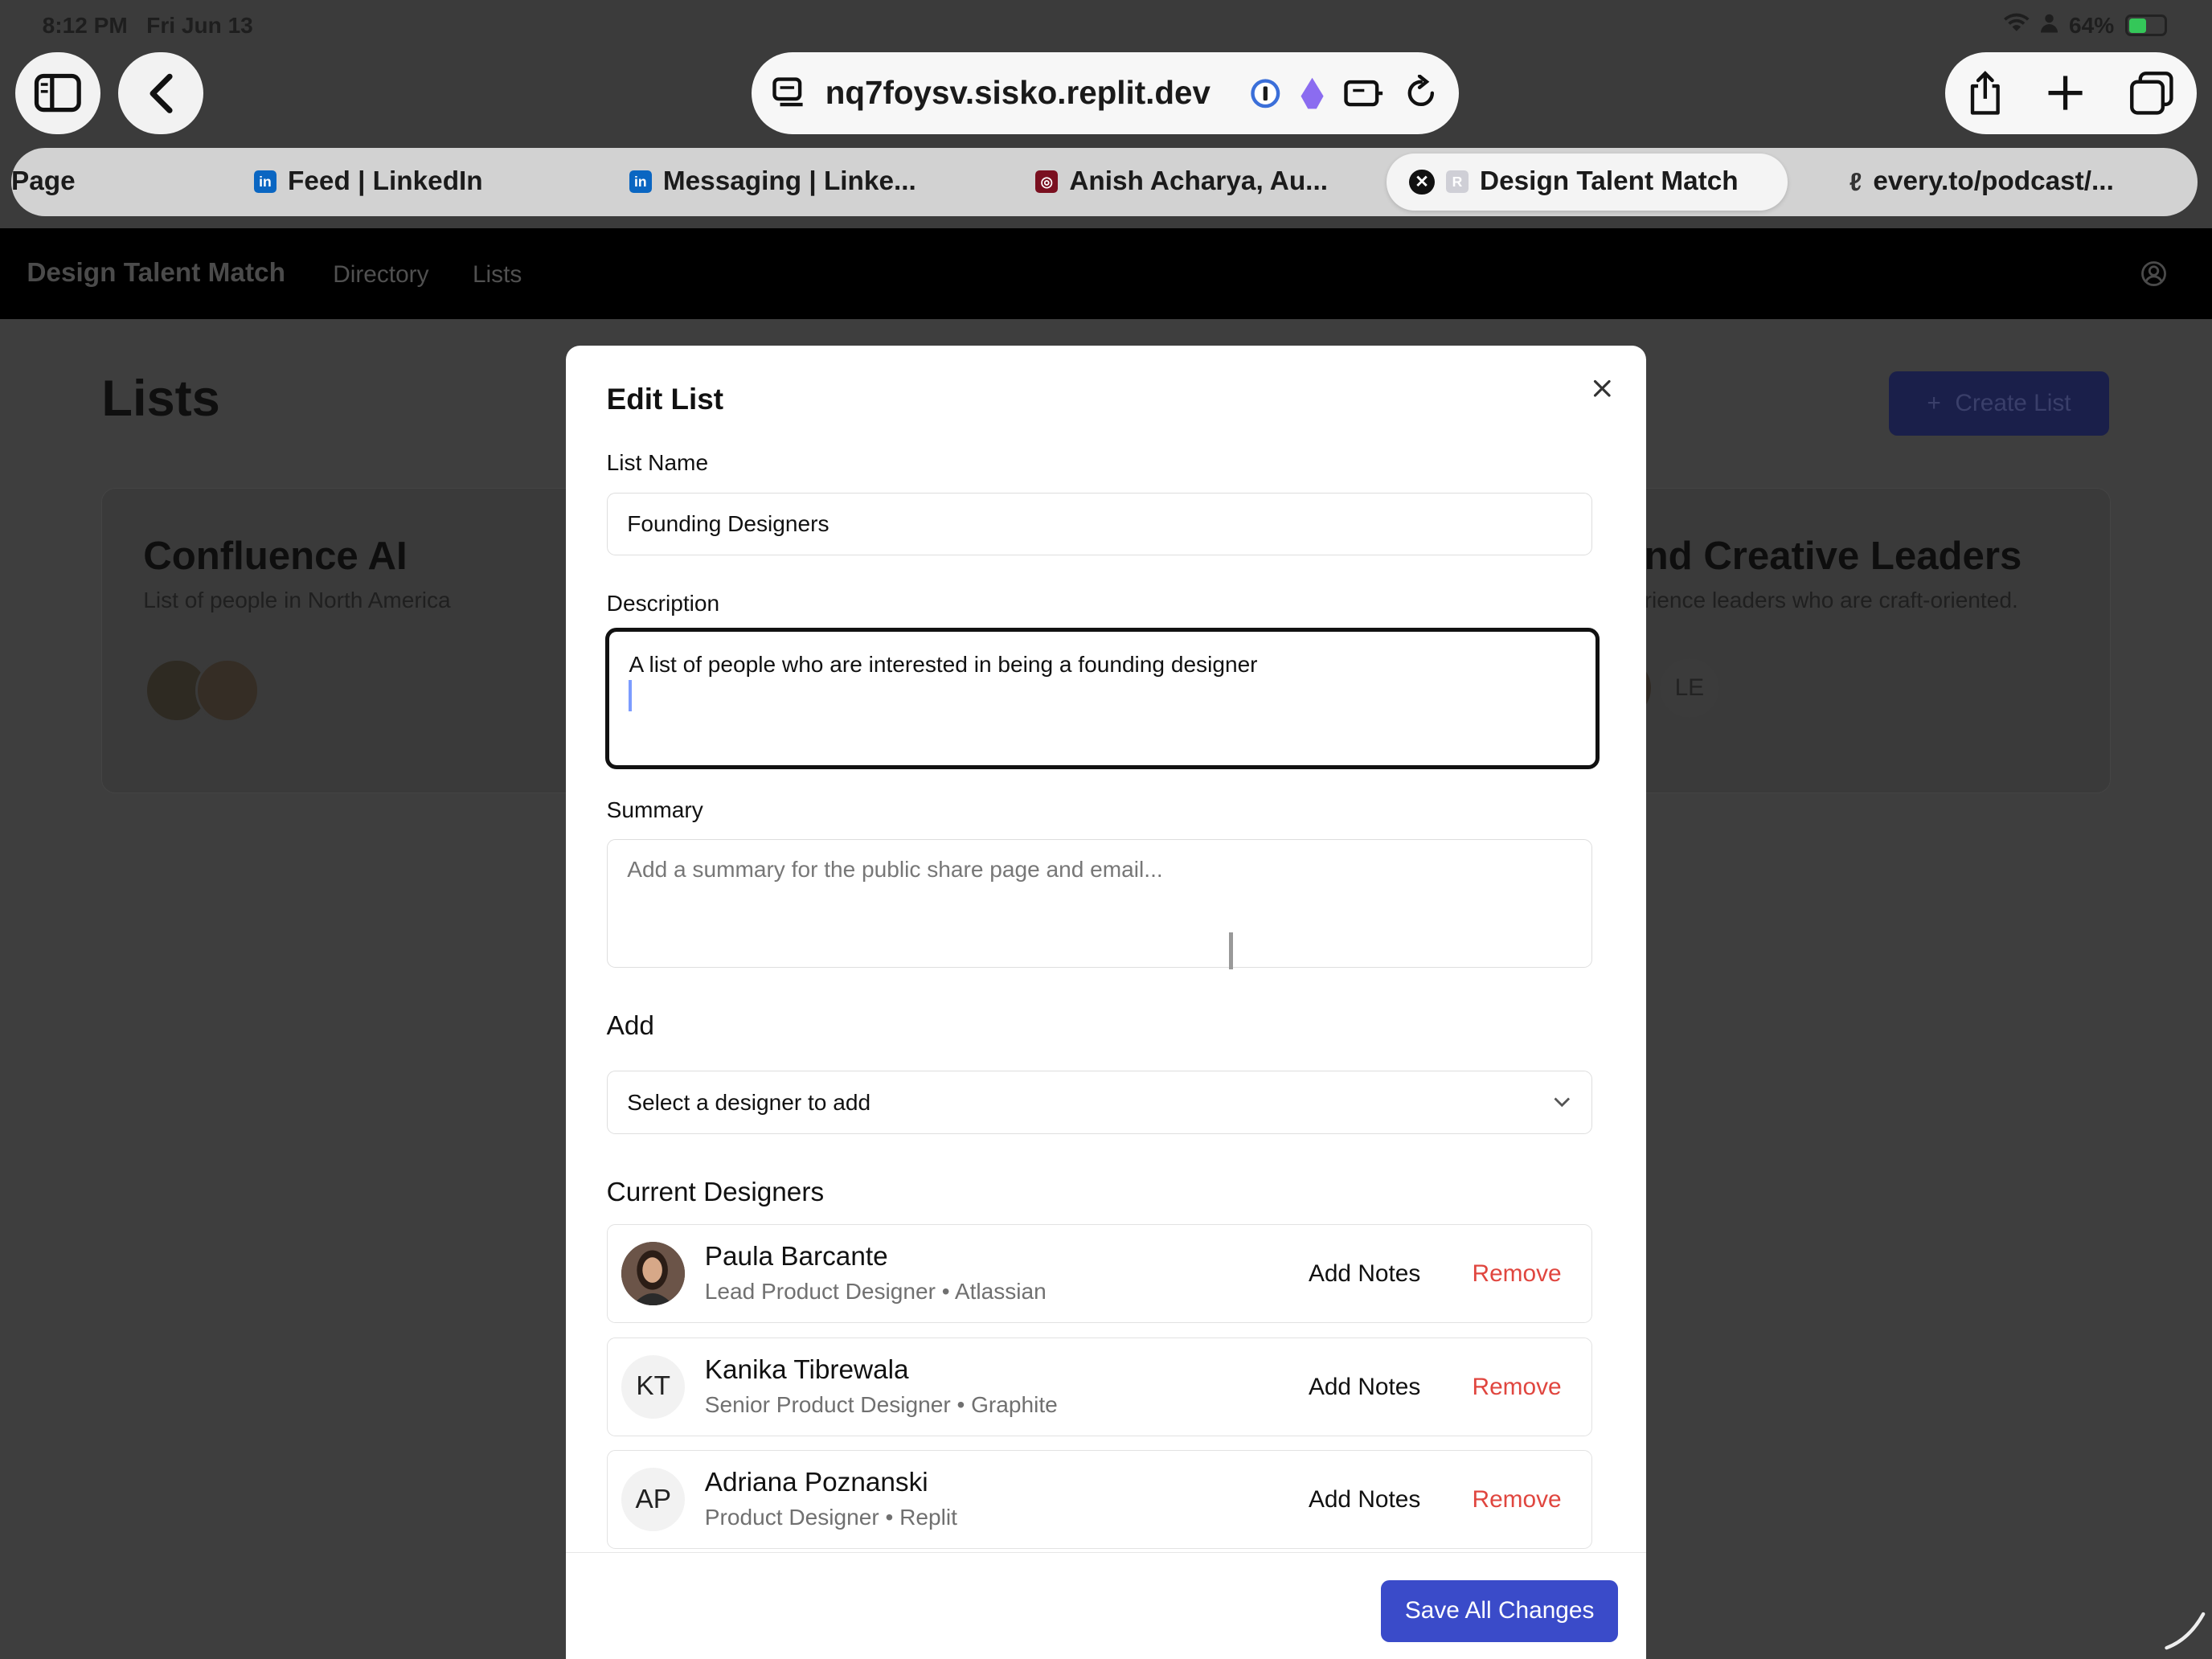 This screenshot has height=1659, width=2212. Describe the element at coordinates (790, 93) in the screenshot. I see `page-menu-icon` at that location.